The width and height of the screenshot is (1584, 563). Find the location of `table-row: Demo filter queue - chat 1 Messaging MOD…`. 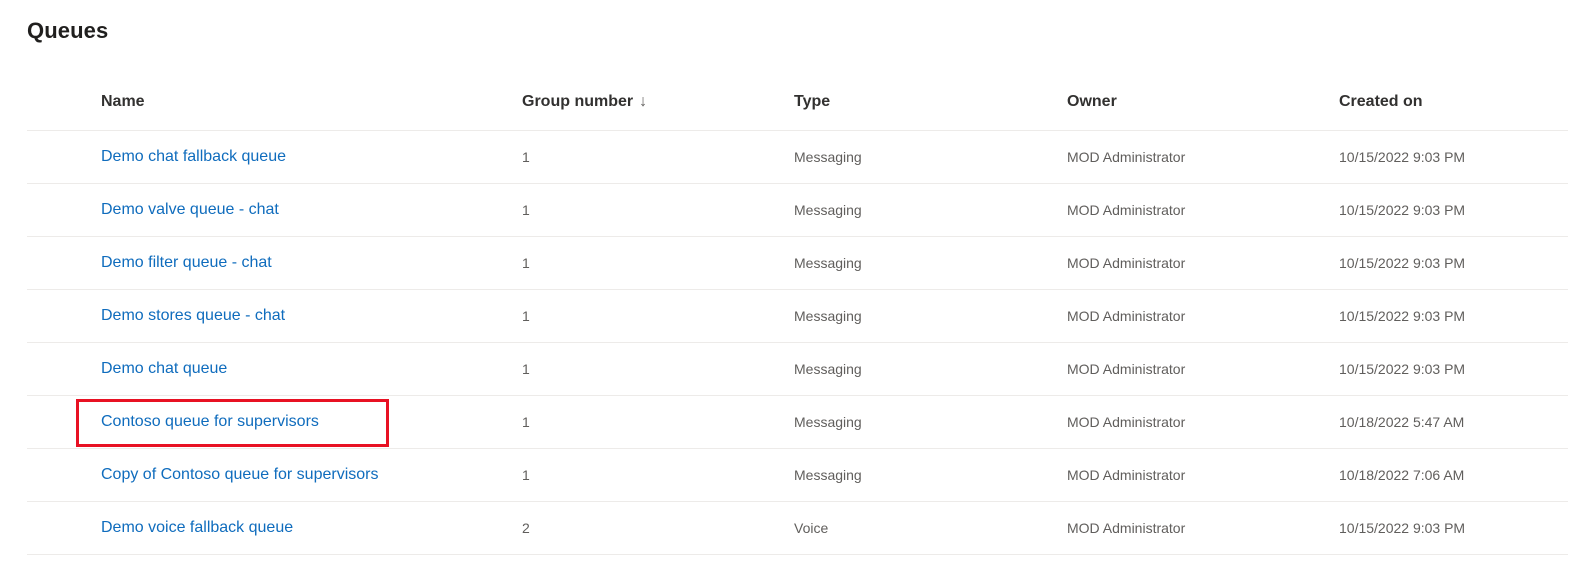

table-row: Demo filter queue - chat 1 Messaging MOD… is located at coordinates (797, 263).